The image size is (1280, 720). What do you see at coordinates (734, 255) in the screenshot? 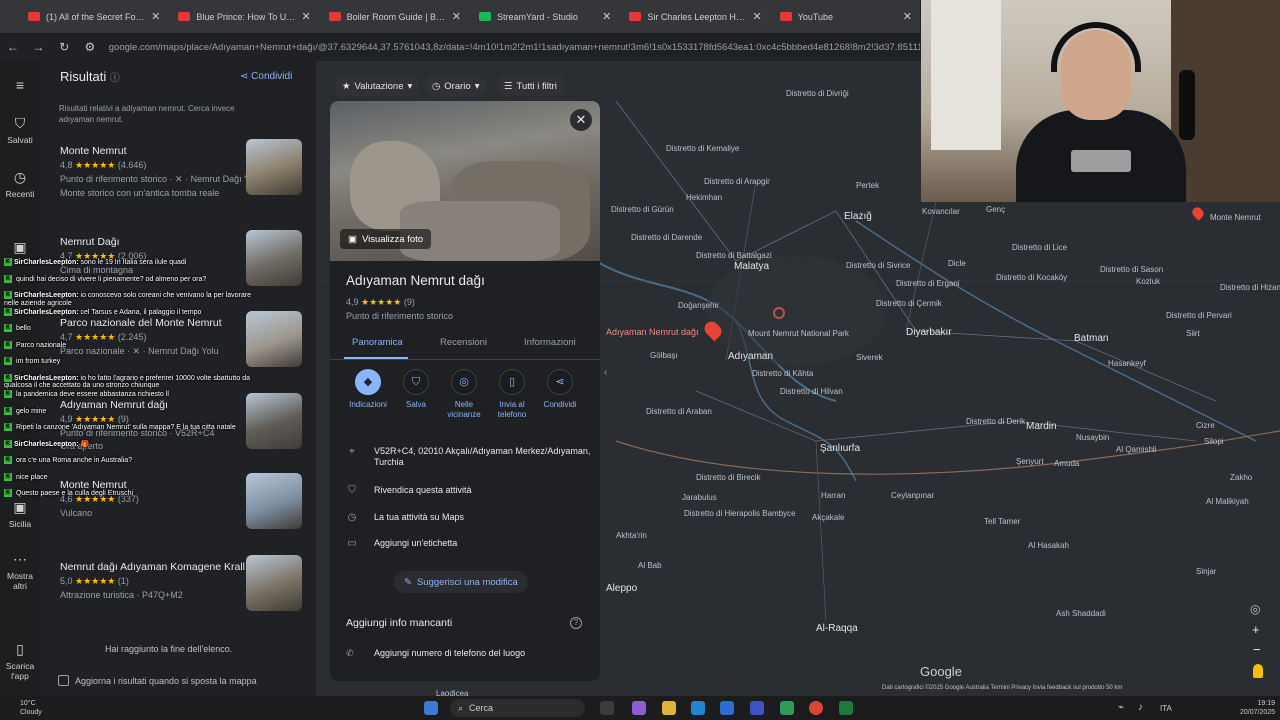
I see `map-label: Distretto di Battalgazi` at bounding box center [734, 255].